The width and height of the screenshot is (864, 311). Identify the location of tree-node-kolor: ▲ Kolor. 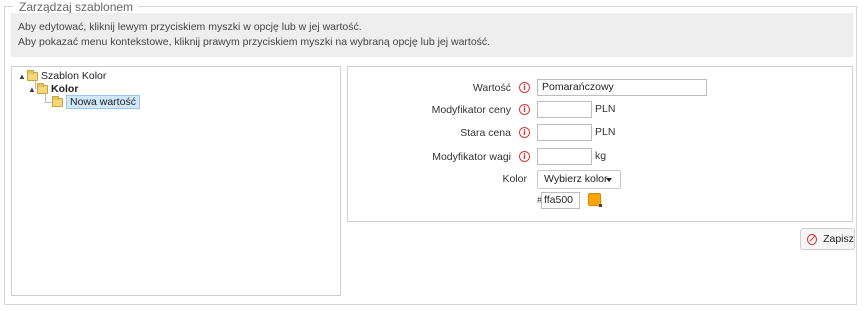
(53, 88).